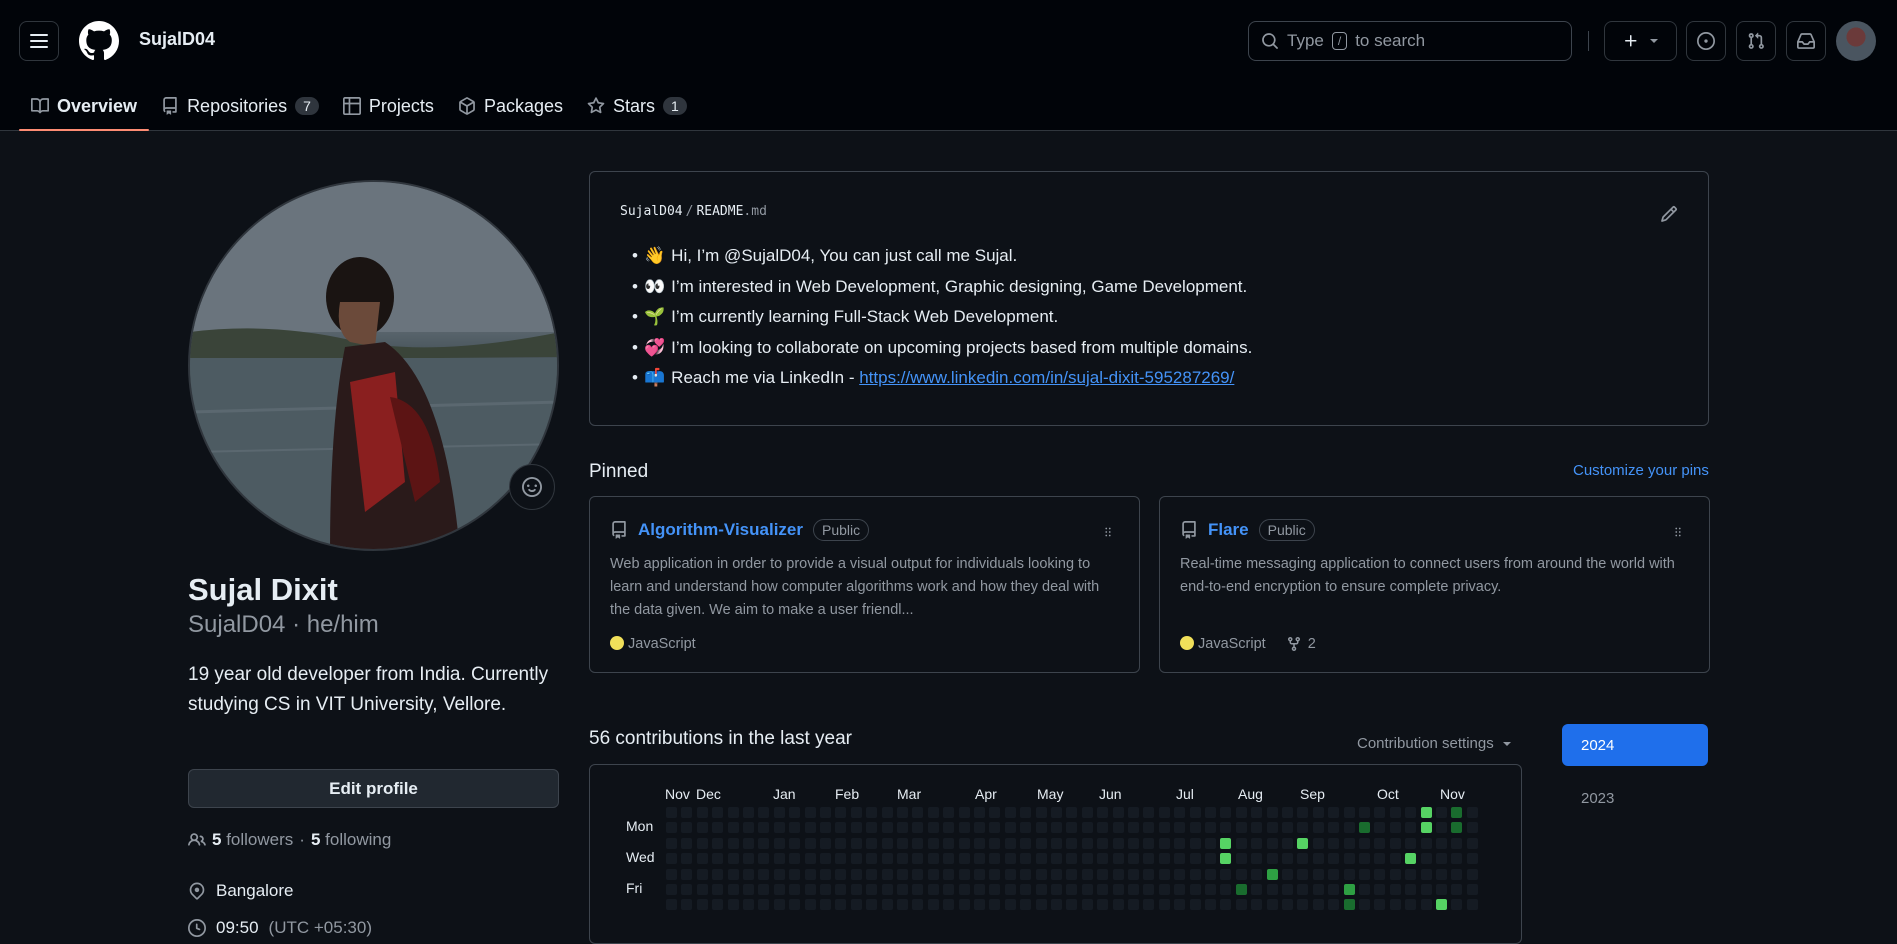  What do you see at coordinates (1434, 743) in the screenshot?
I see `contribution-settings-button: Contribution settings` at bounding box center [1434, 743].